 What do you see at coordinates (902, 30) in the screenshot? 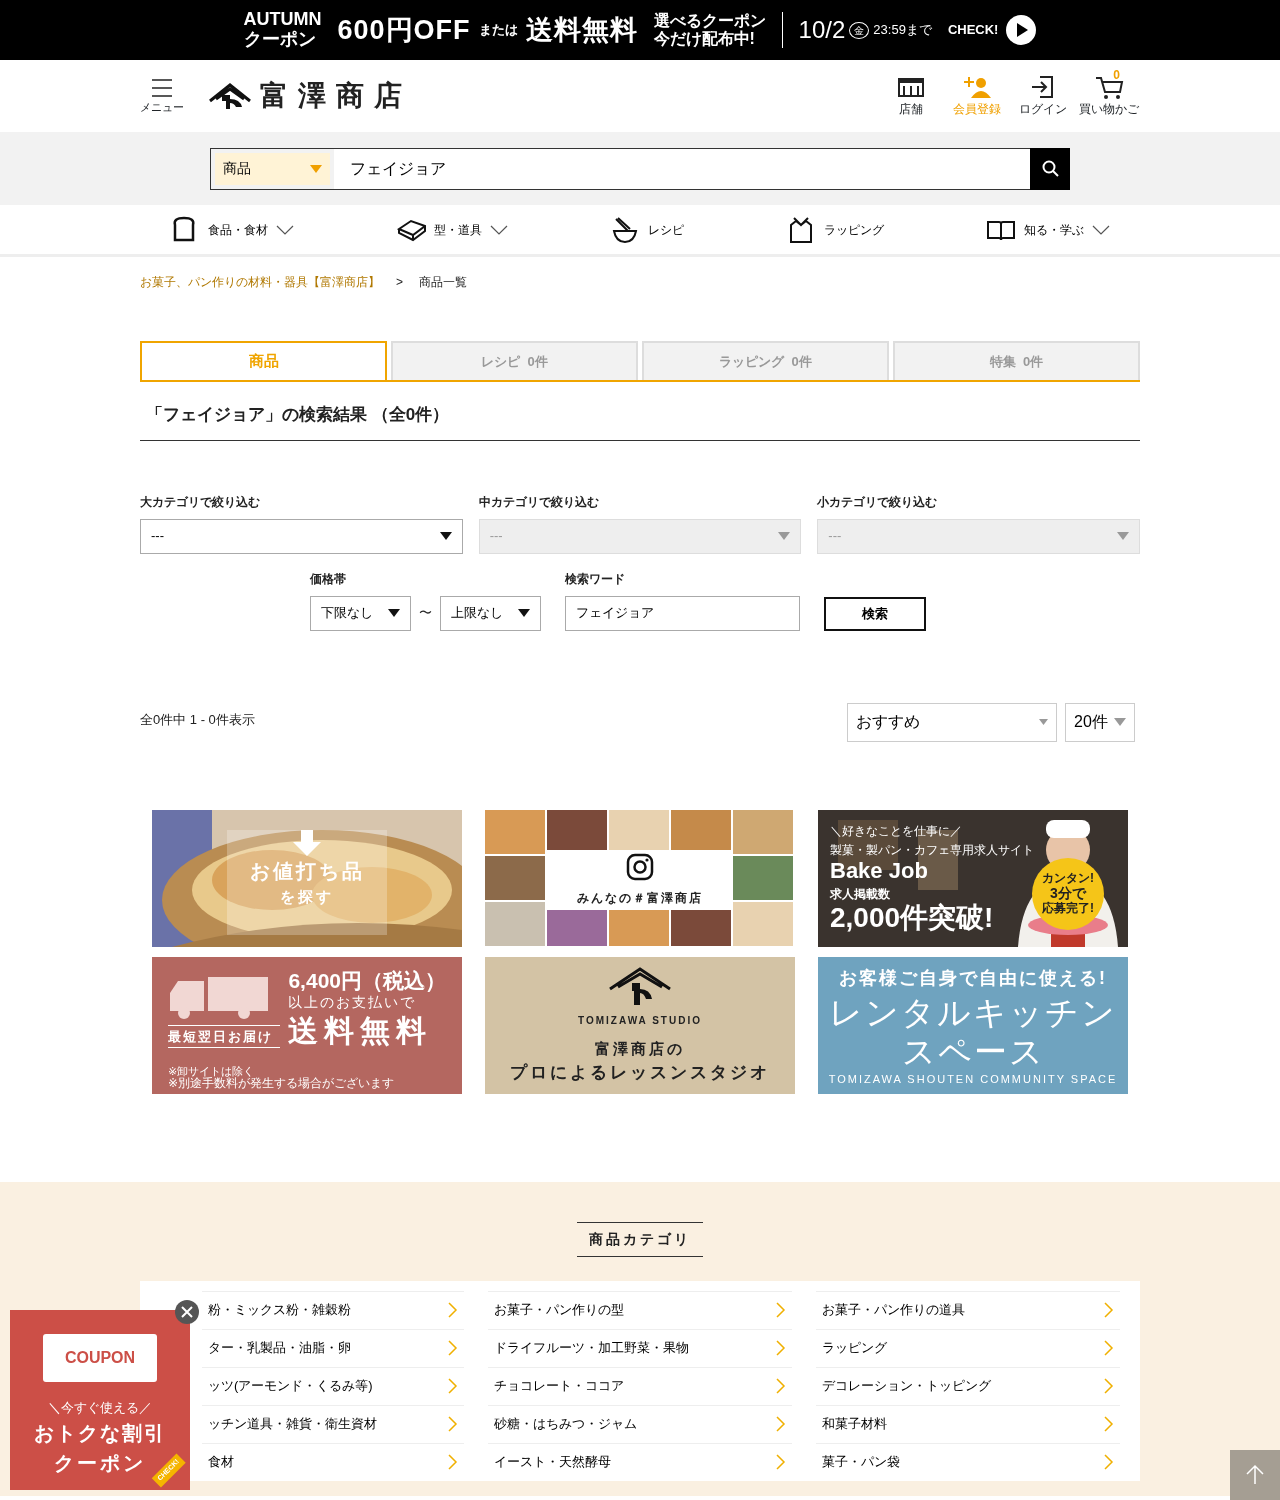
I see `promo-deadline: 23:59まで` at bounding box center [902, 30].